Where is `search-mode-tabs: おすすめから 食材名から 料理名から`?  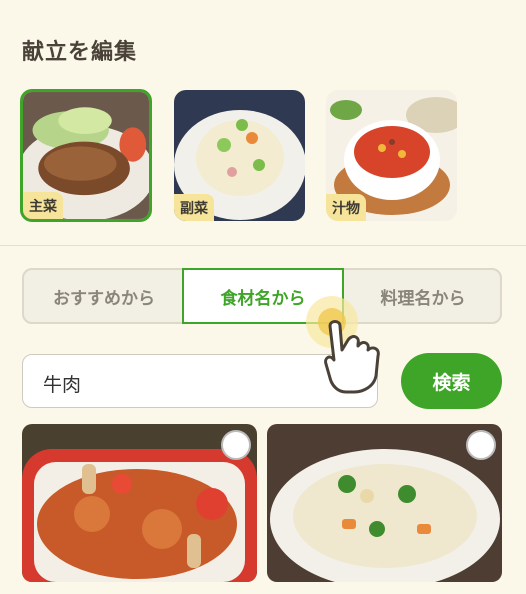 search-mode-tabs: おすすめから 食材名から 料理名から is located at coordinates (262, 296).